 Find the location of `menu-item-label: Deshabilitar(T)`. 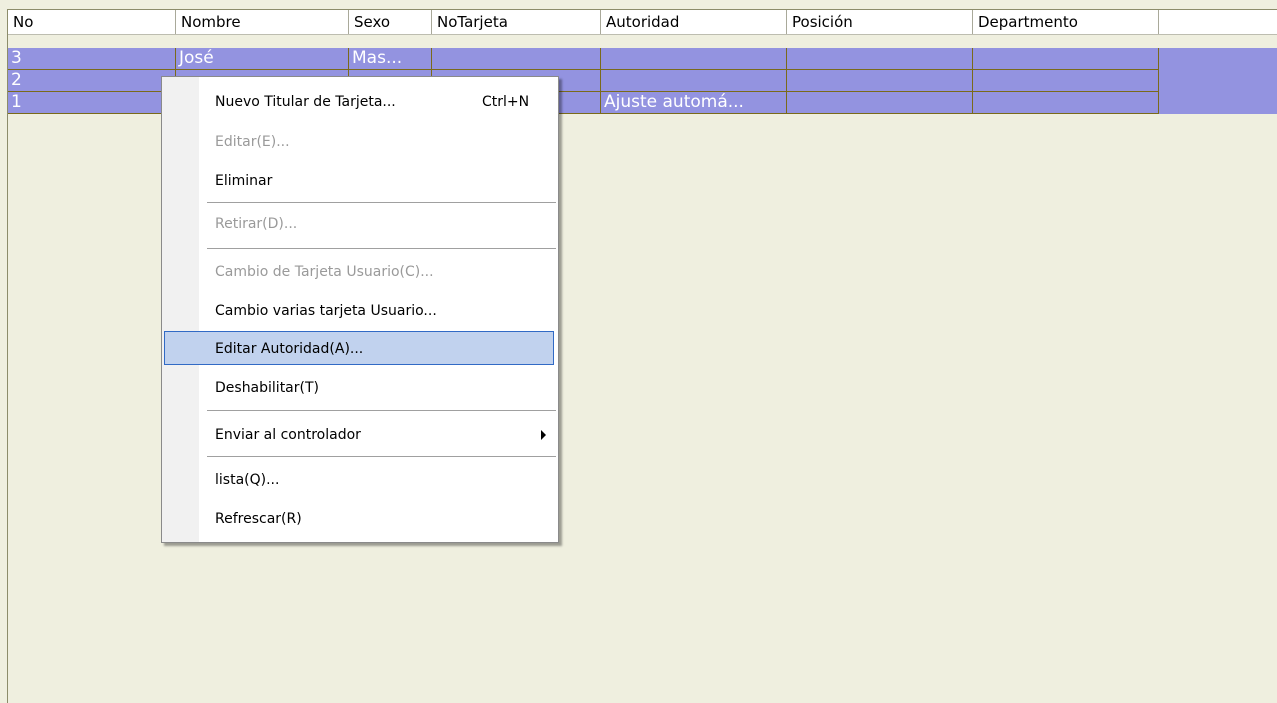

menu-item-label: Deshabilitar(T) is located at coordinates (267, 388).